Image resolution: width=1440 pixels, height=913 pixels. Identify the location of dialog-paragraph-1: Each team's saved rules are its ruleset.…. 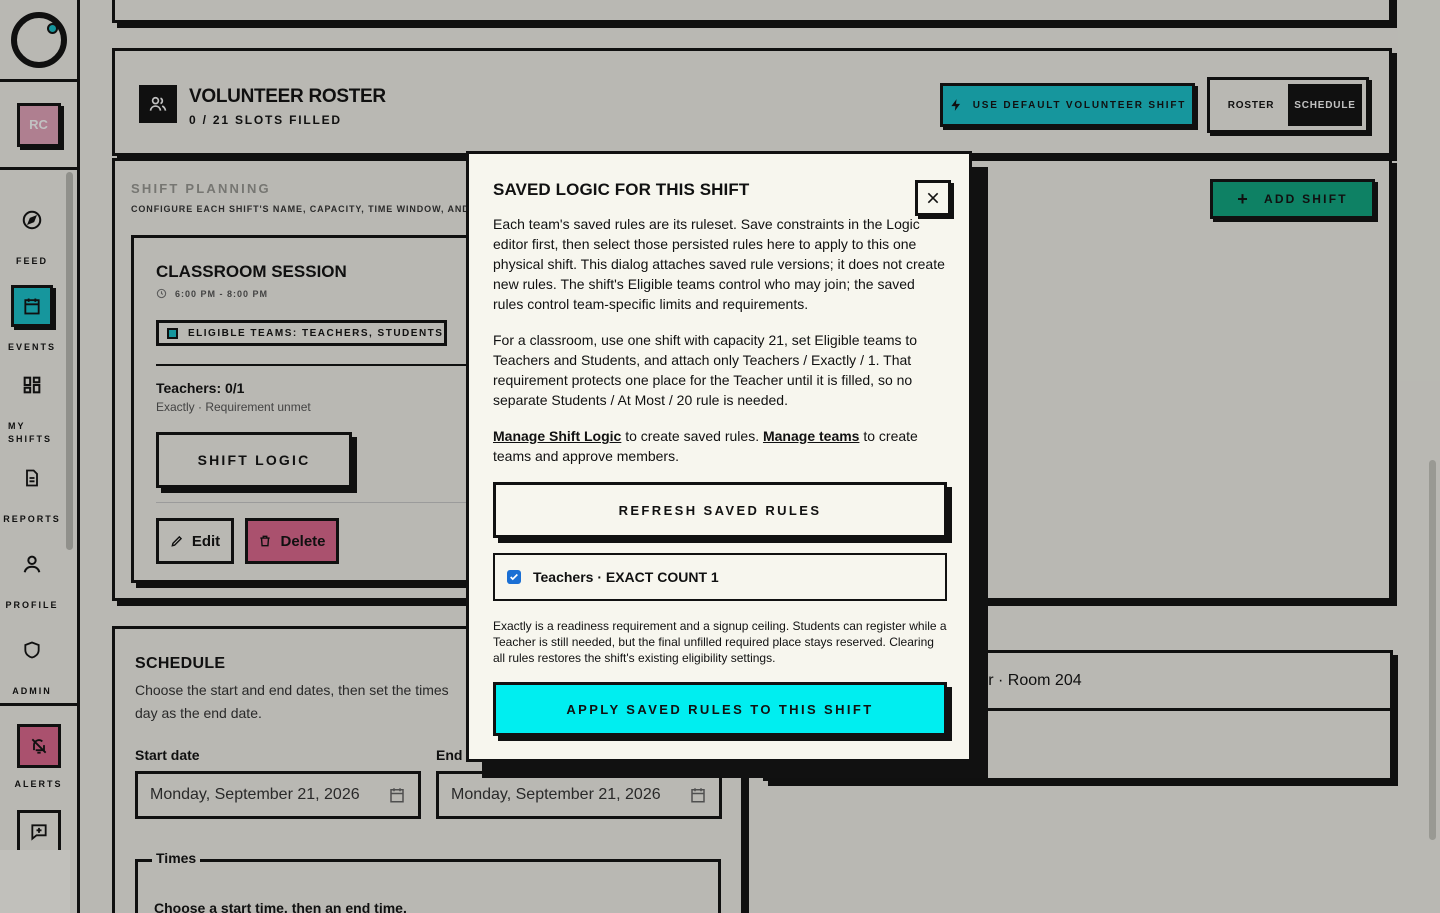
(719, 264).